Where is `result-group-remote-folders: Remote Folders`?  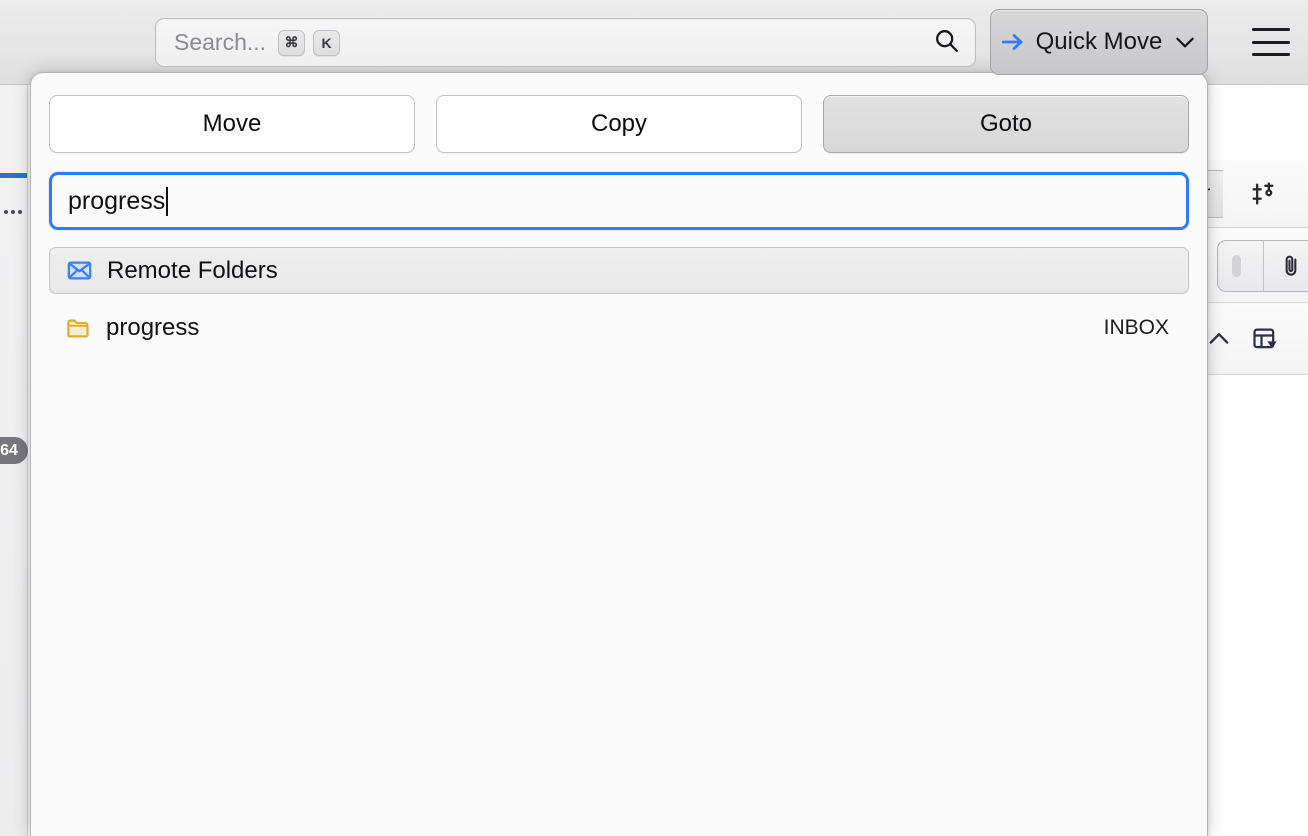 result-group-remote-folders: Remote Folders is located at coordinates (619, 270).